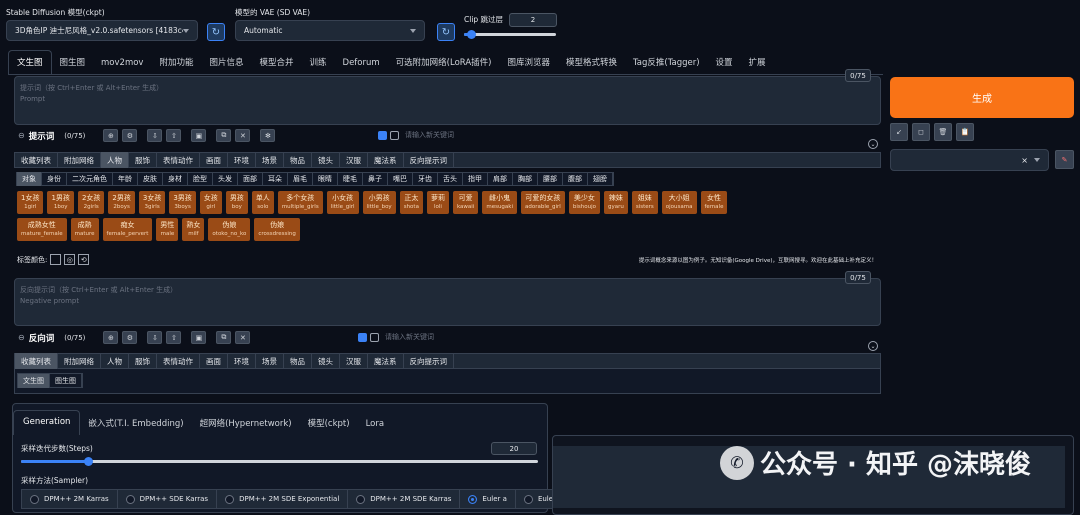 Image resolution: width=1080 pixels, height=515 pixels. Describe the element at coordinates (279, 461) in the screenshot. I see `steps-slider-track` at that location.